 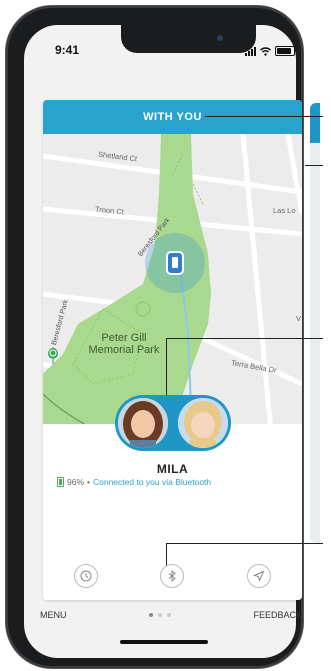 What do you see at coordinates (173, 423) in the screenshot?
I see `avatar-group` at bounding box center [173, 423].